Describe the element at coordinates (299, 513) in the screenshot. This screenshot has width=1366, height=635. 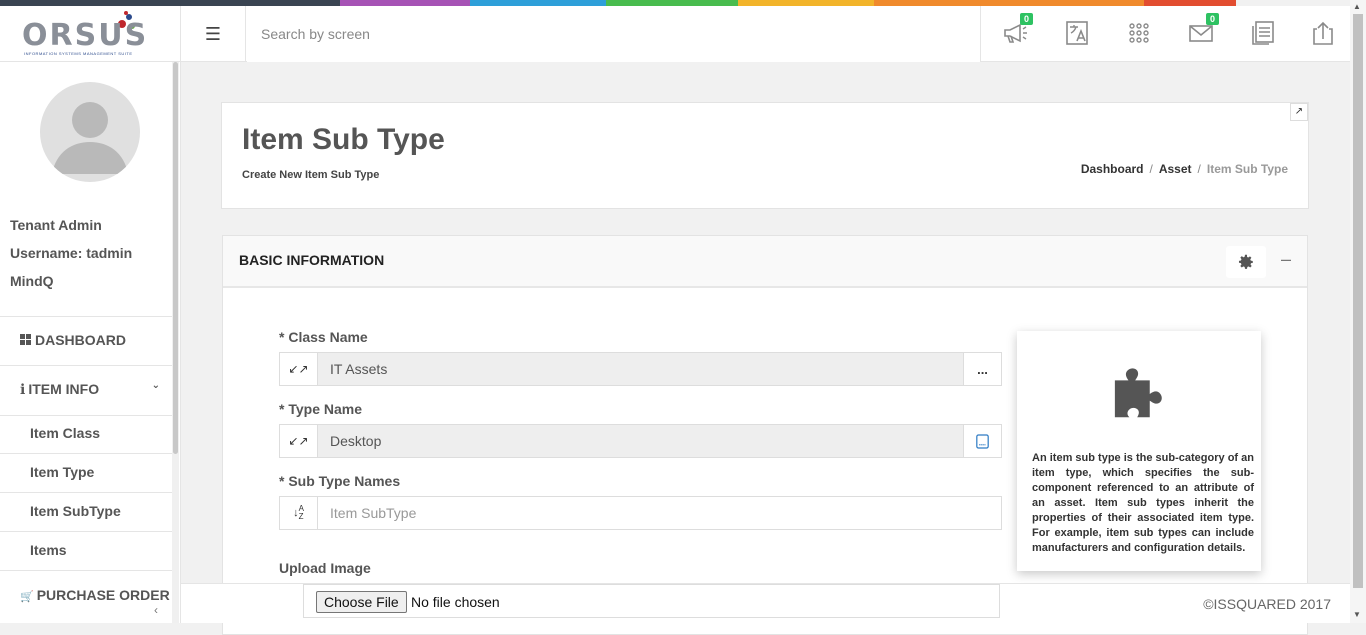
I see `sort-alpha-icon: ↓ A Z` at that location.